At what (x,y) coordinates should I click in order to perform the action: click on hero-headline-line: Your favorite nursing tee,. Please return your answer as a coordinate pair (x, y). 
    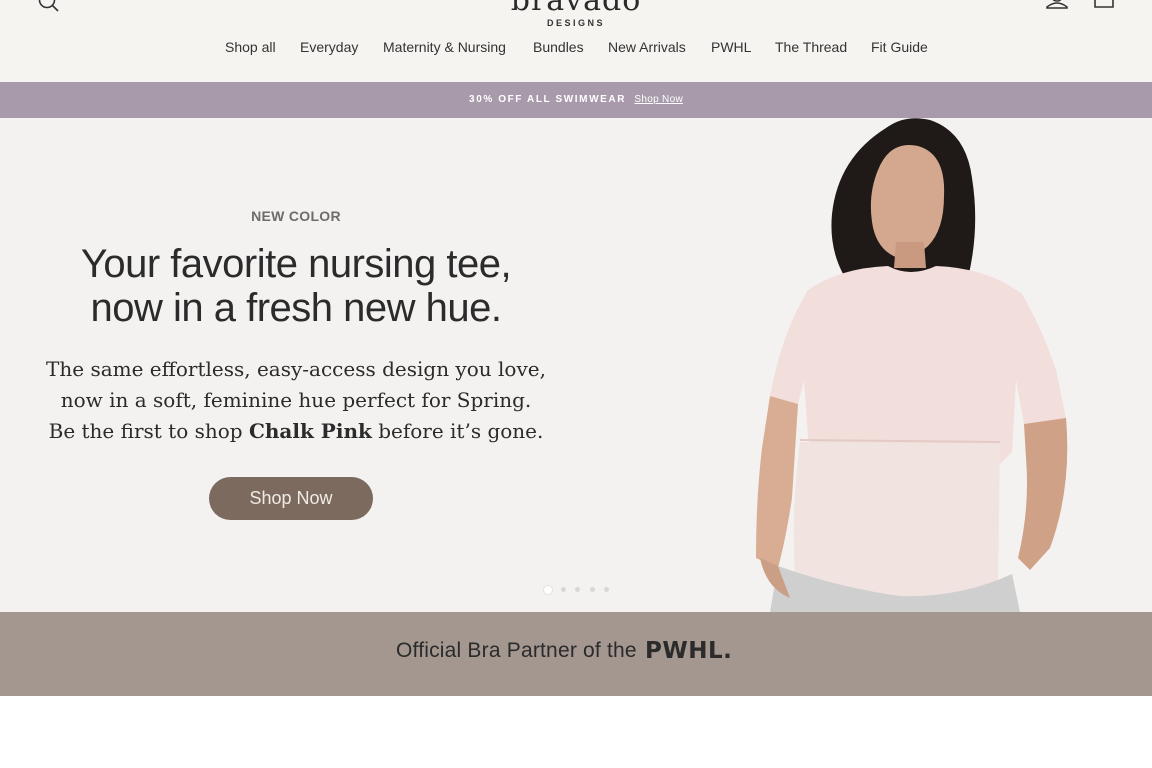
    Looking at the image, I should click on (296, 264).